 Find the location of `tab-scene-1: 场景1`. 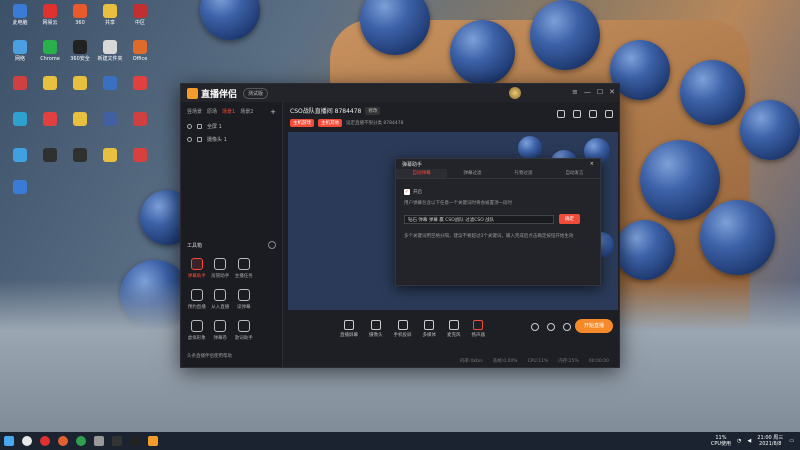

tab-scene-1: 场景1 is located at coordinates (228, 112).